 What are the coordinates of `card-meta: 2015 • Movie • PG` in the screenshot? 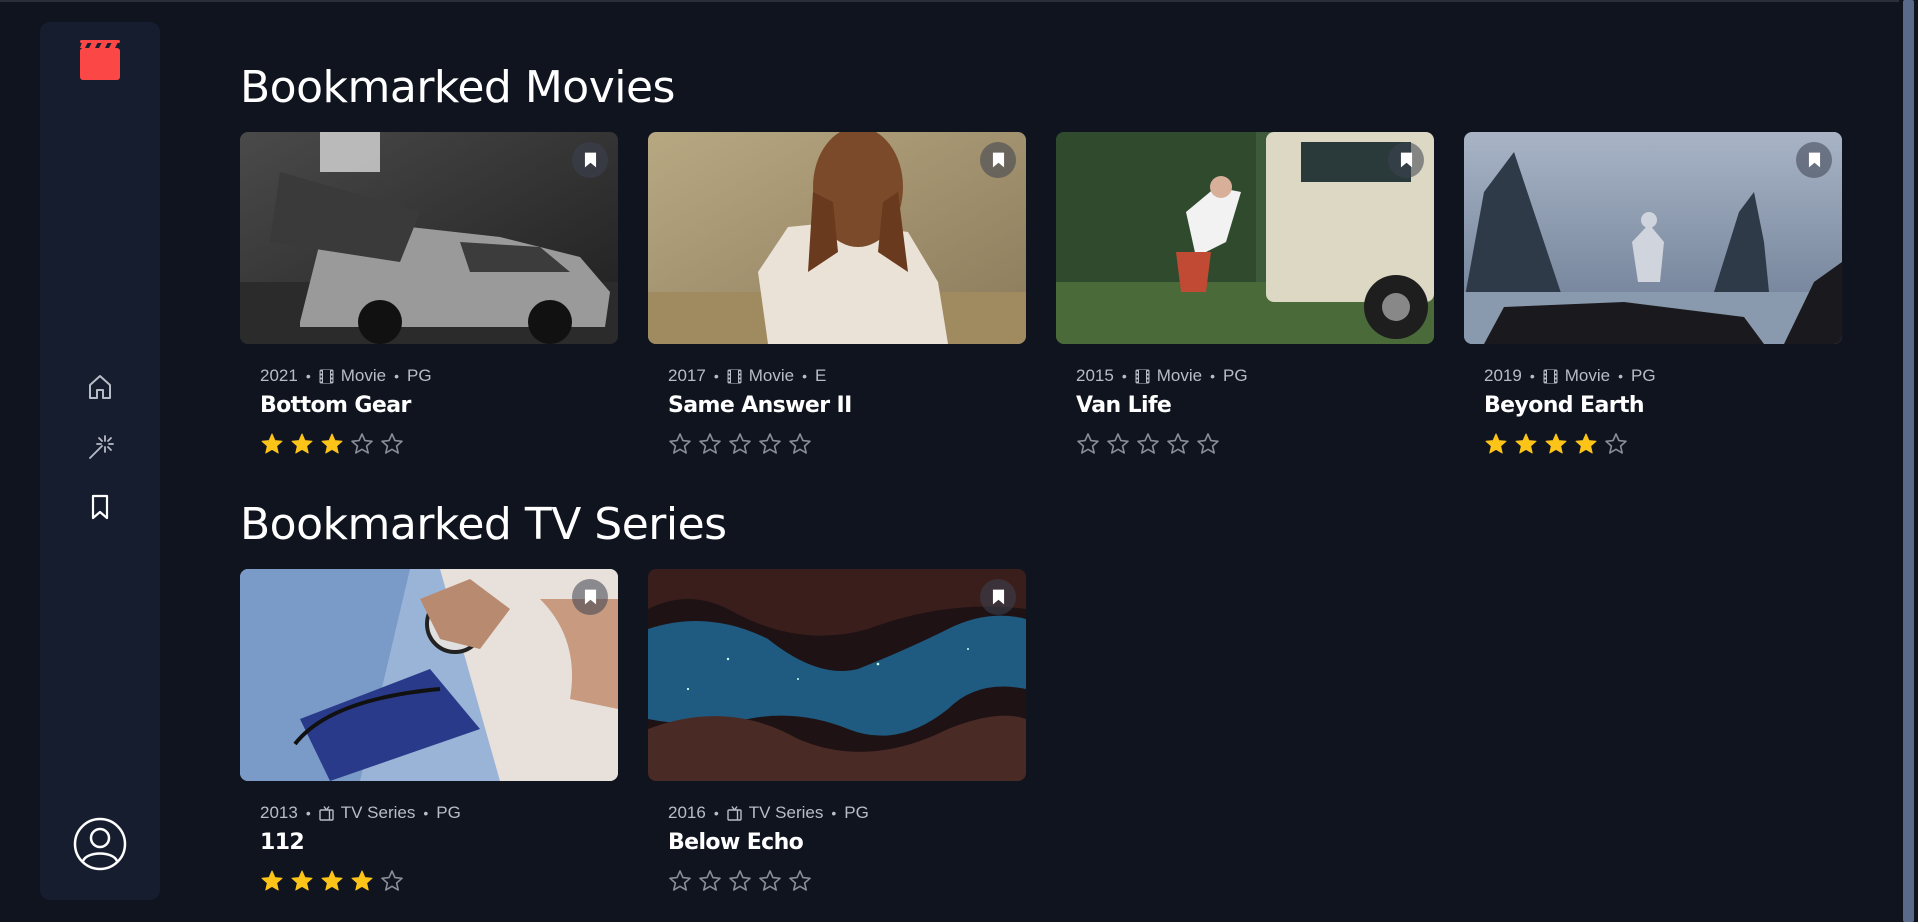 It's located at (1162, 375).